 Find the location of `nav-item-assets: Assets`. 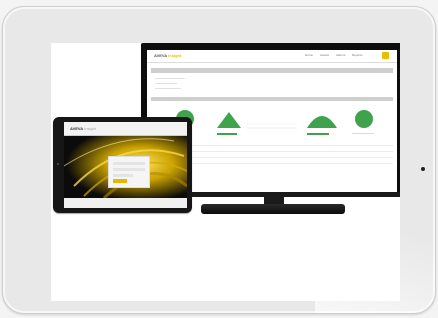

nav-item-assets: Assets is located at coordinates (324, 55).